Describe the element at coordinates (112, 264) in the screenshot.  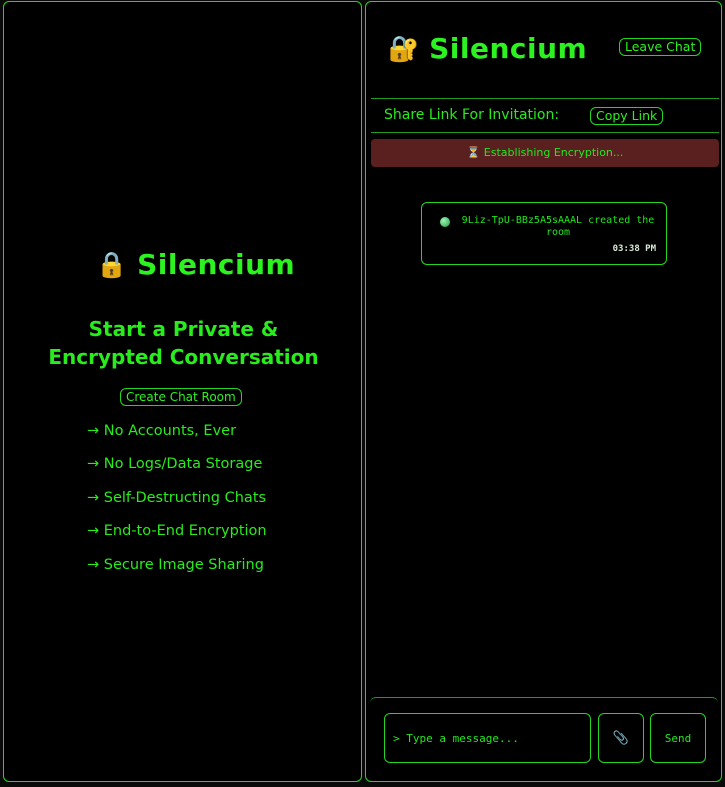
I see `lock-icon: 🔒` at that location.